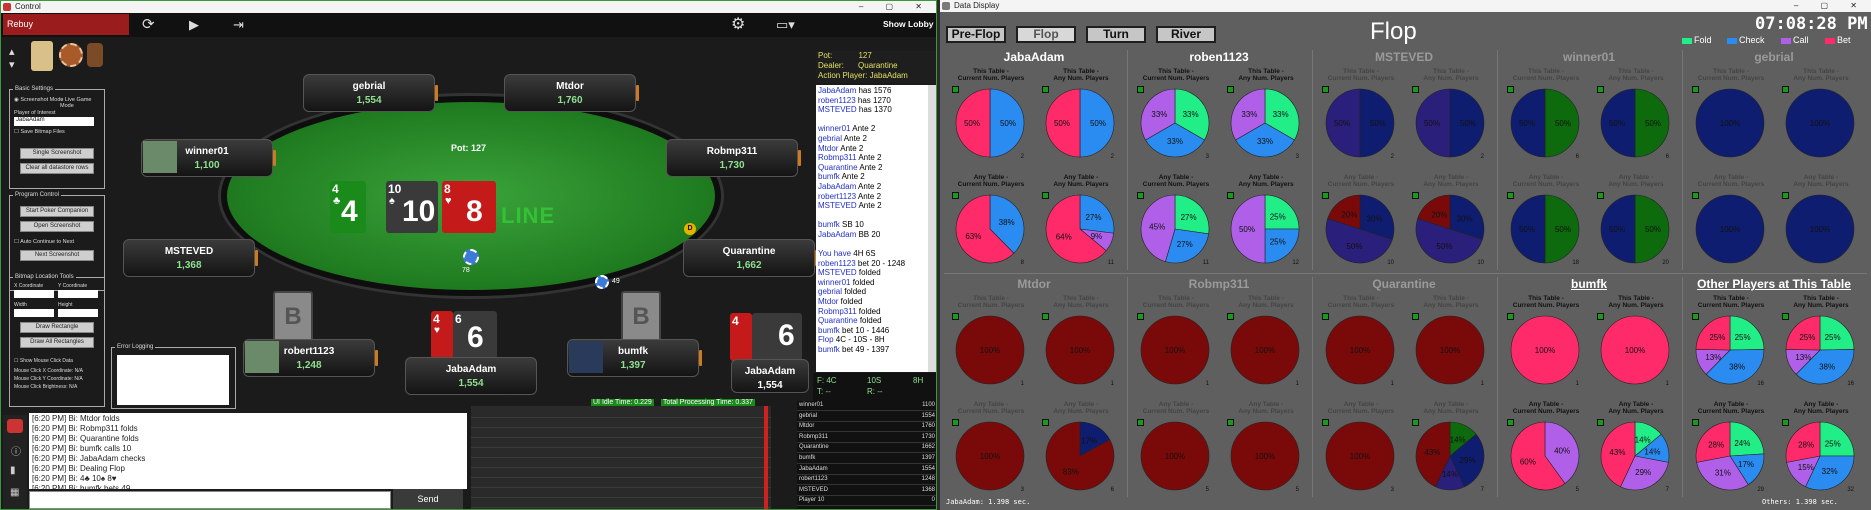 The image size is (1871, 510). What do you see at coordinates (210, 500) in the screenshot?
I see `chat-input` at bounding box center [210, 500].